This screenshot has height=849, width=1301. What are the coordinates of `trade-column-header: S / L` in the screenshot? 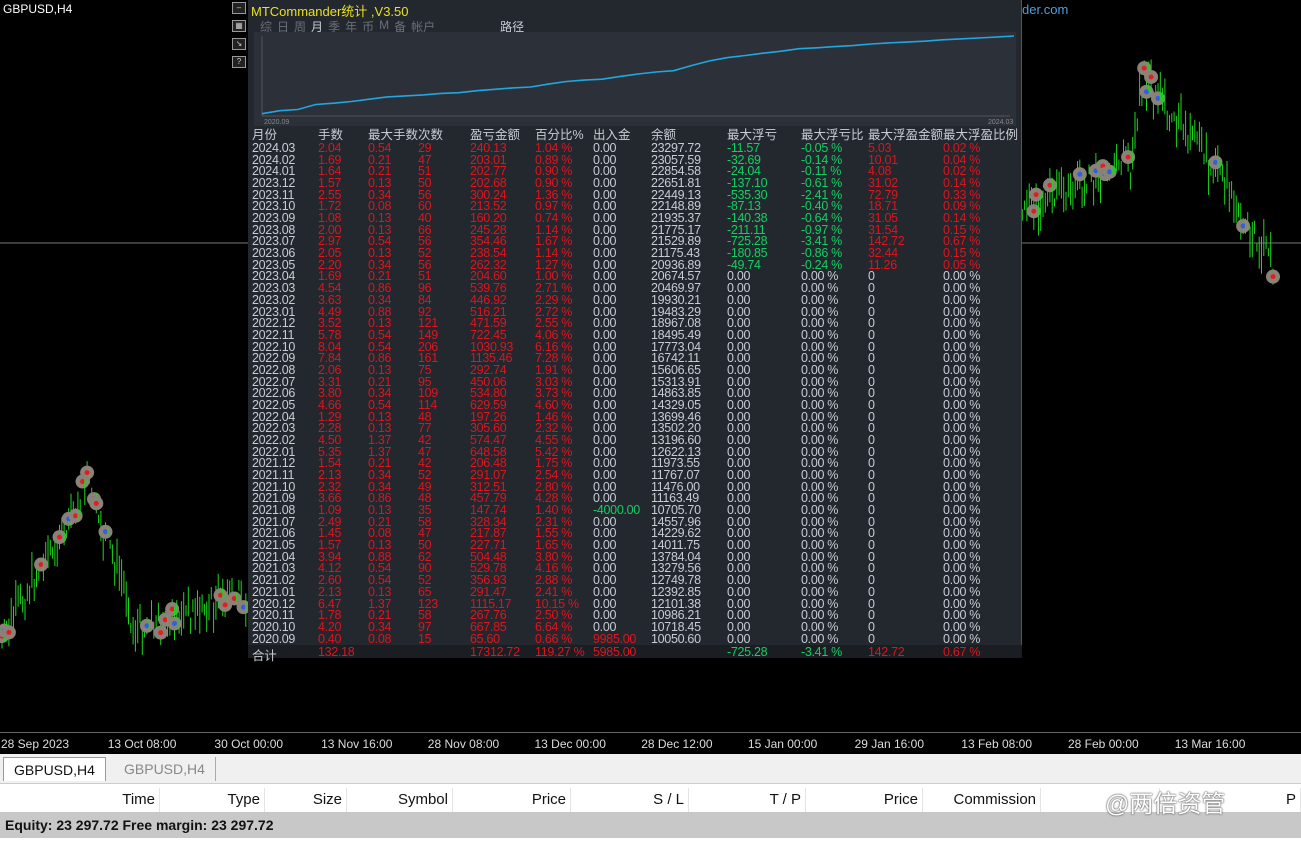 It's located at (630, 800).